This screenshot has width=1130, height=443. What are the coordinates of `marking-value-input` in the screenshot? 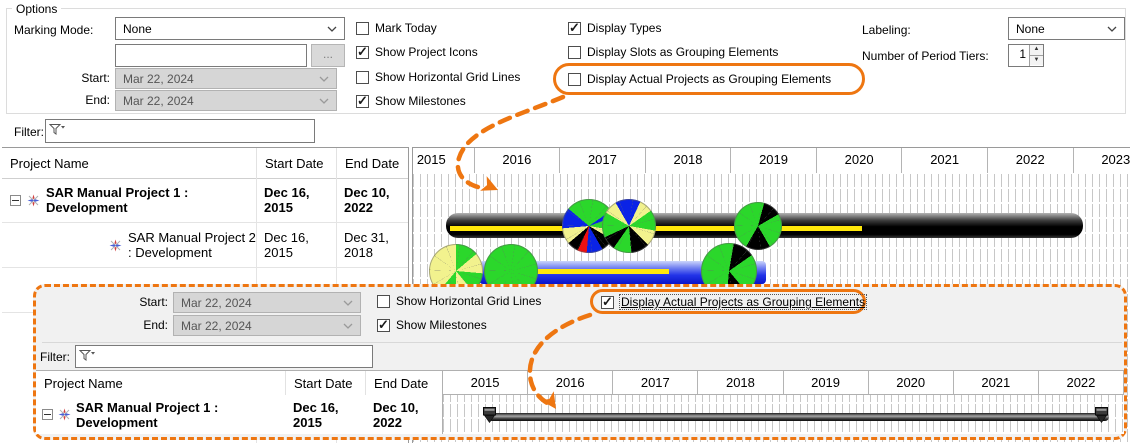 It's located at (211, 55).